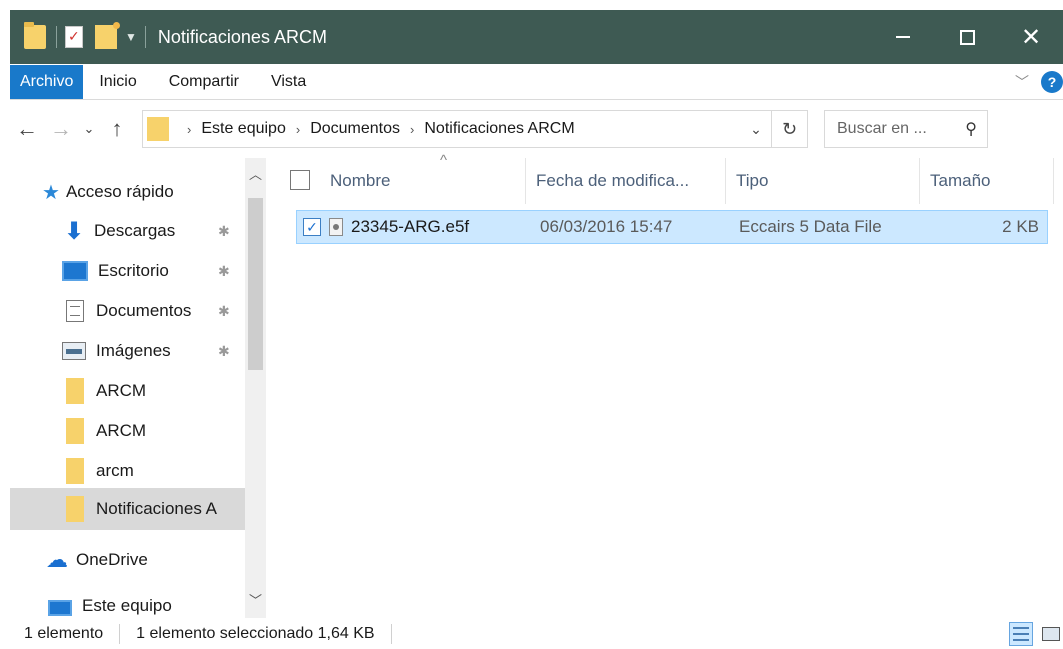 This screenshot has width=1063, height=649. What do you see at coordinates (423, 178) in the screenshot?
I see `column-nombre: ^ Nombre` at bounding box center [423, 178].